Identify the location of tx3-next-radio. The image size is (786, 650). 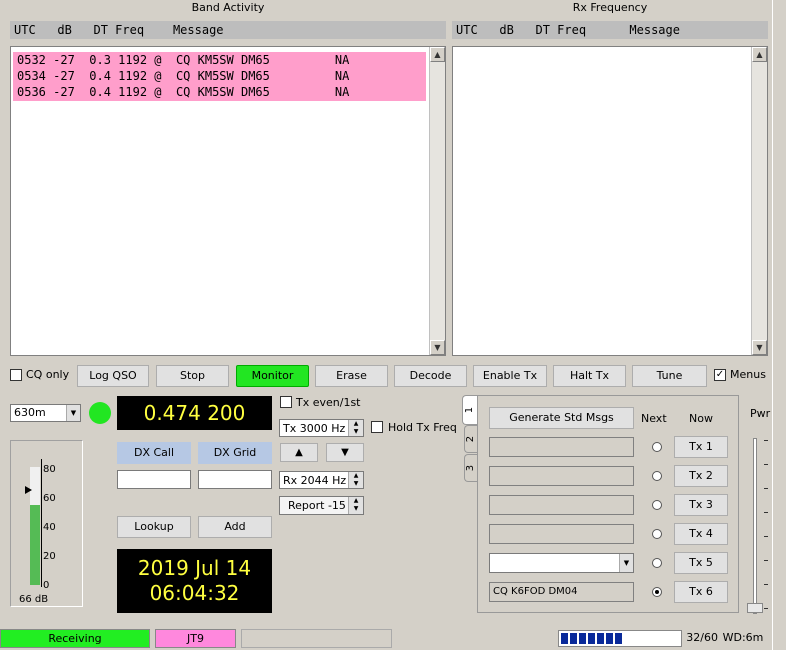
(657, 505).